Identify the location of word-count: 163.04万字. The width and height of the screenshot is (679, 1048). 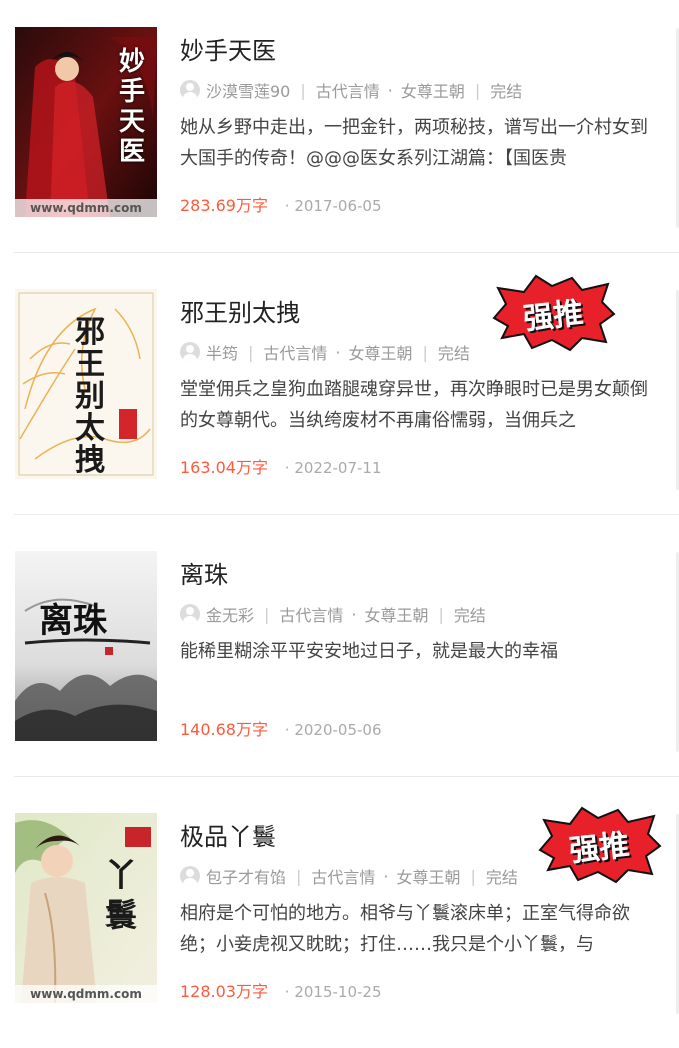
(224, 467).